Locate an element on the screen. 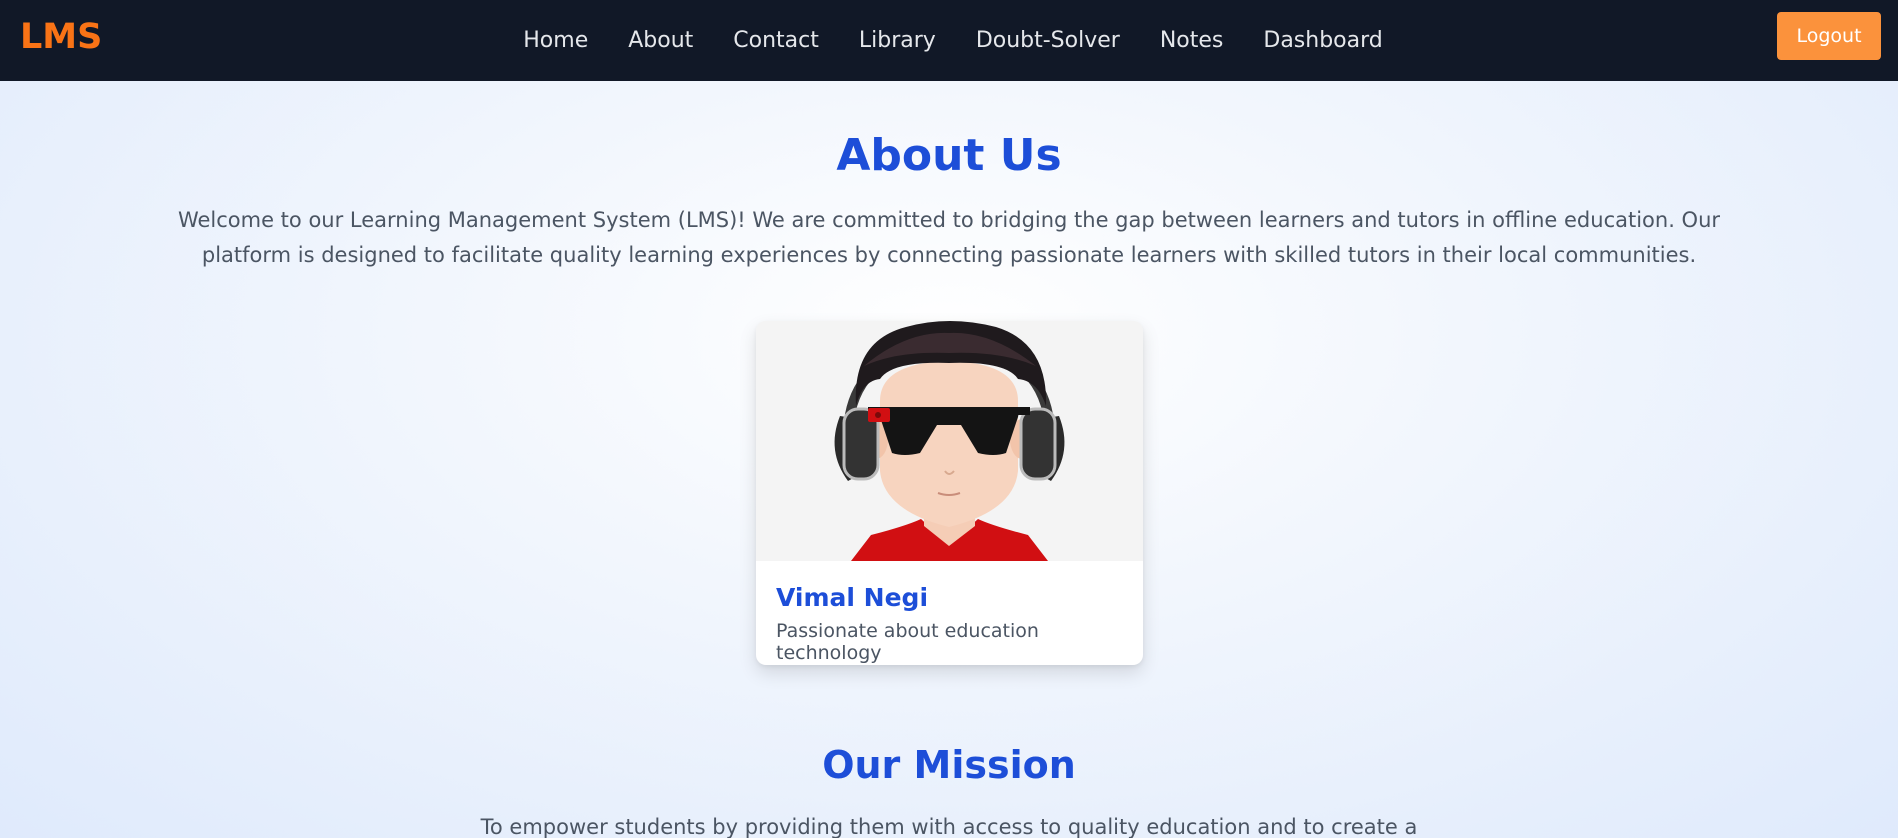 This screenshot has height=838, width=1898. team-member-name: Vimal Negi is located at coordinates (852, 597).